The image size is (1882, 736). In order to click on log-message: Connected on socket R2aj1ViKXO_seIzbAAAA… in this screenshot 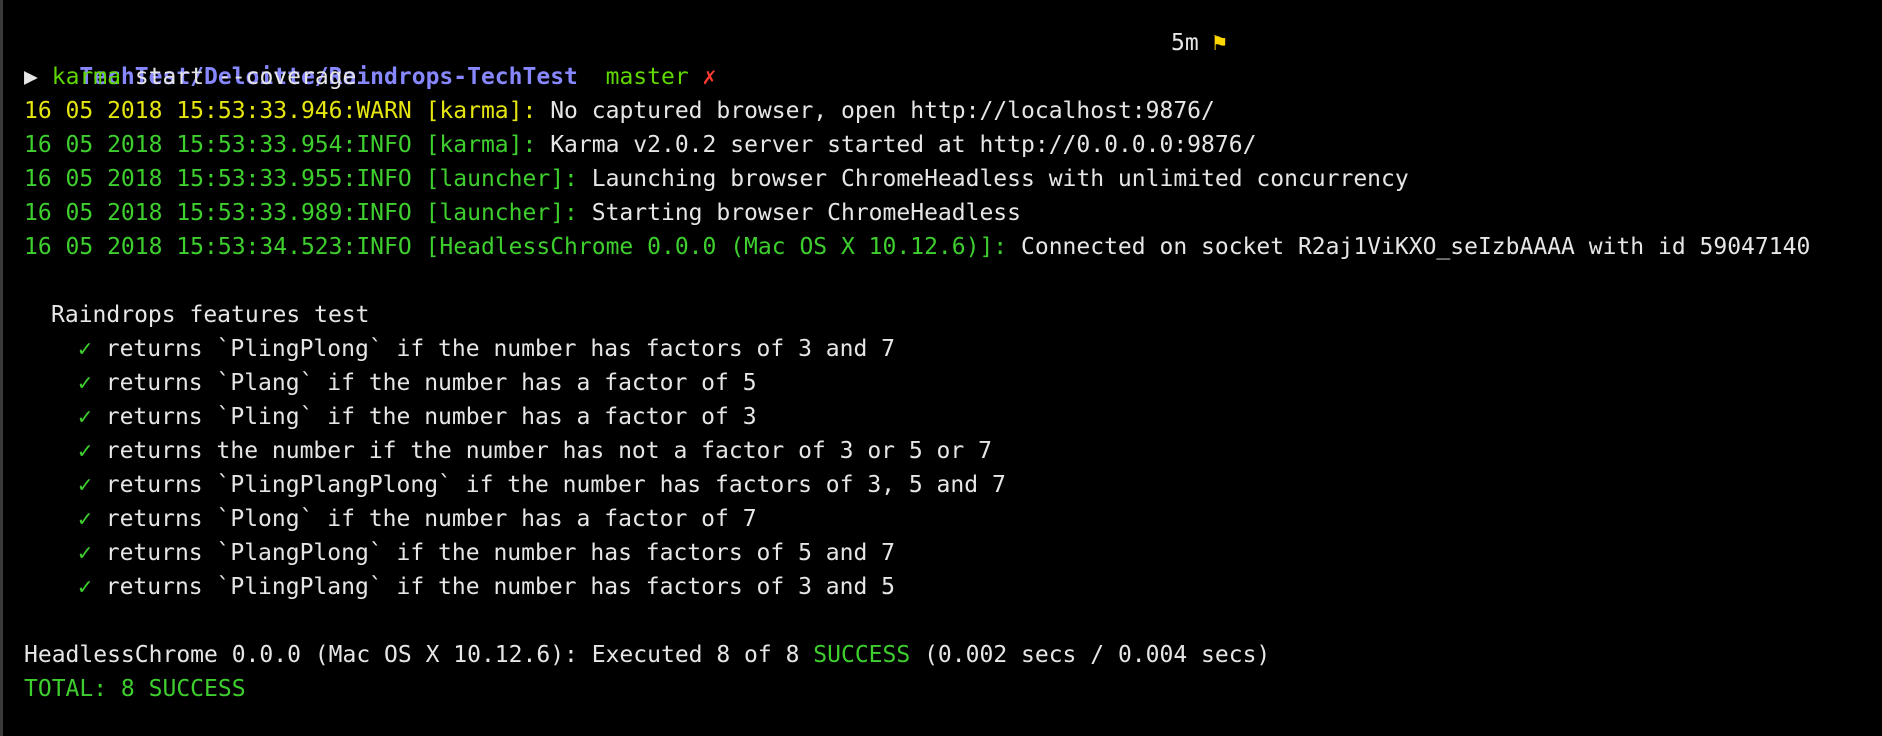, I will do `click(1409, 247)`.